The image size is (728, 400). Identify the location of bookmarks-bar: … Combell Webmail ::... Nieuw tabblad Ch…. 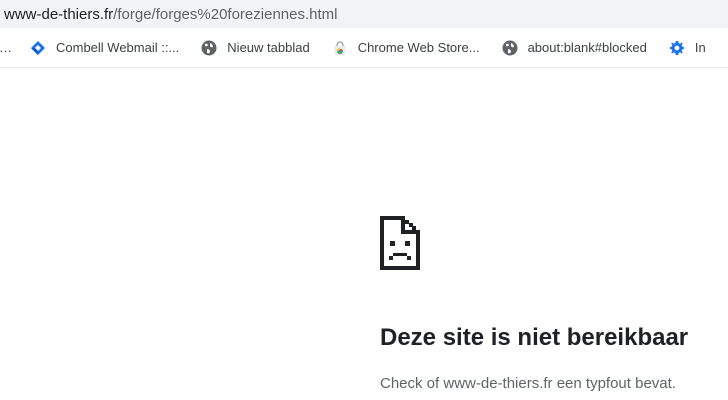
(364, 48).